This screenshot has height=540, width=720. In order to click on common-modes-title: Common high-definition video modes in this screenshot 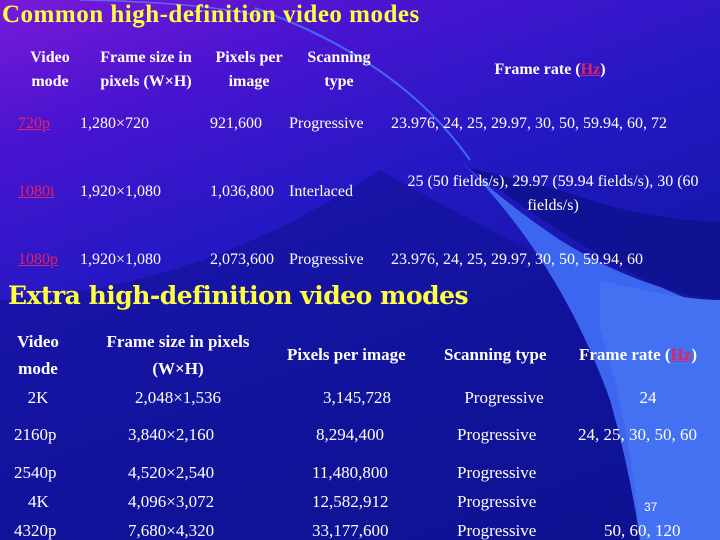, I will do `click(211, 14)`.